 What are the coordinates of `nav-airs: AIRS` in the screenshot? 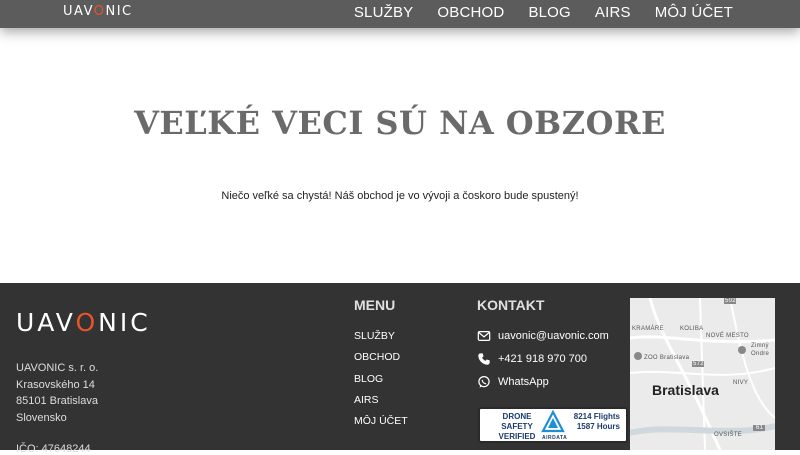 It's located at (613, 12).